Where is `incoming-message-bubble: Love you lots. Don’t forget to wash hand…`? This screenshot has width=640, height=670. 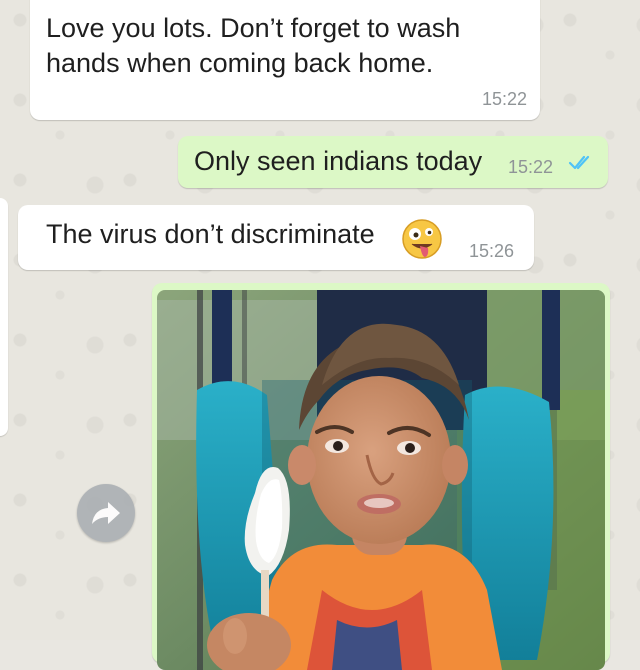 incoming-message-bubble: Love you lots. Don’t forget to wash hand… is located at coordinates (285, 60).